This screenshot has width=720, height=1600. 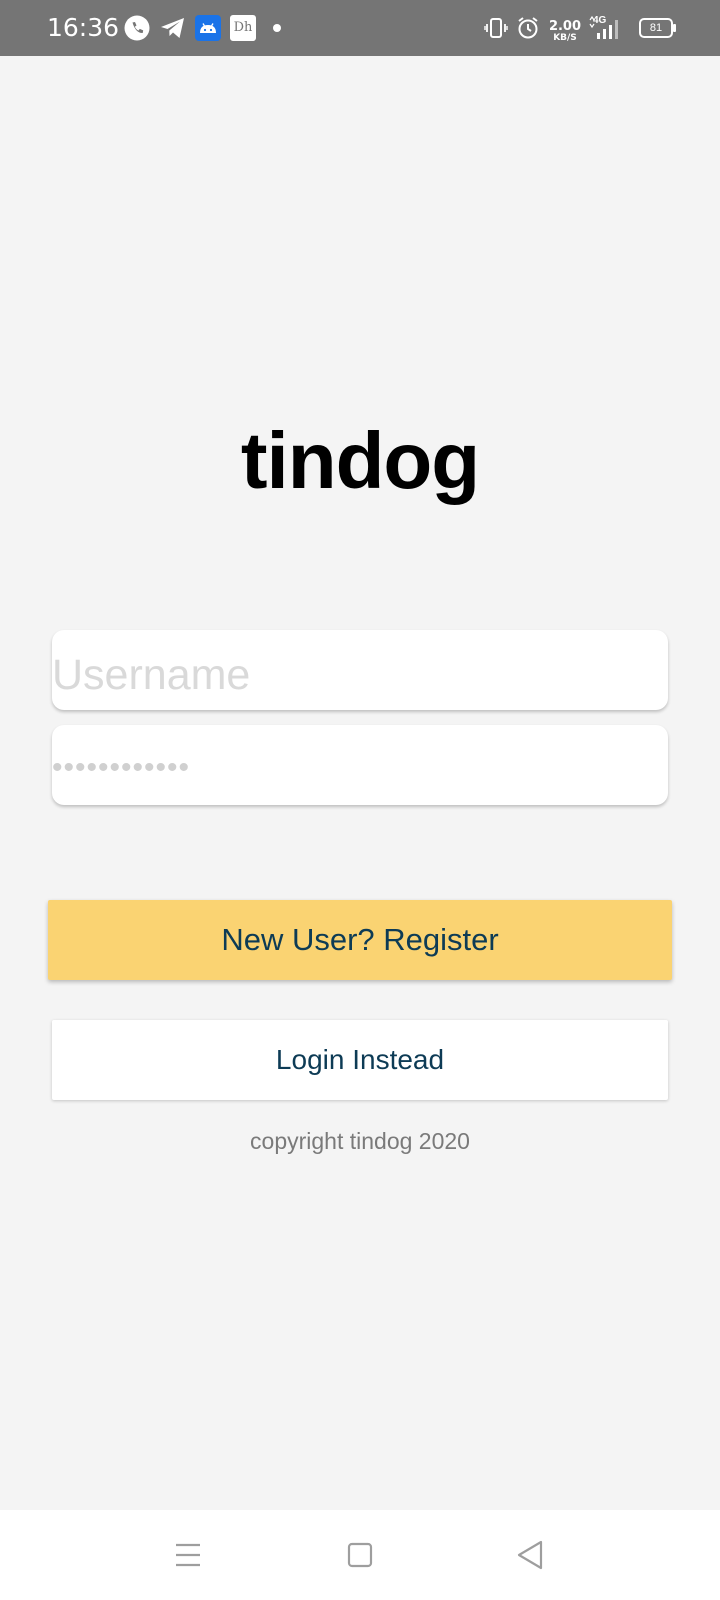 I want to click on dh-app-icon: Dh, so click(x=243, y=28).